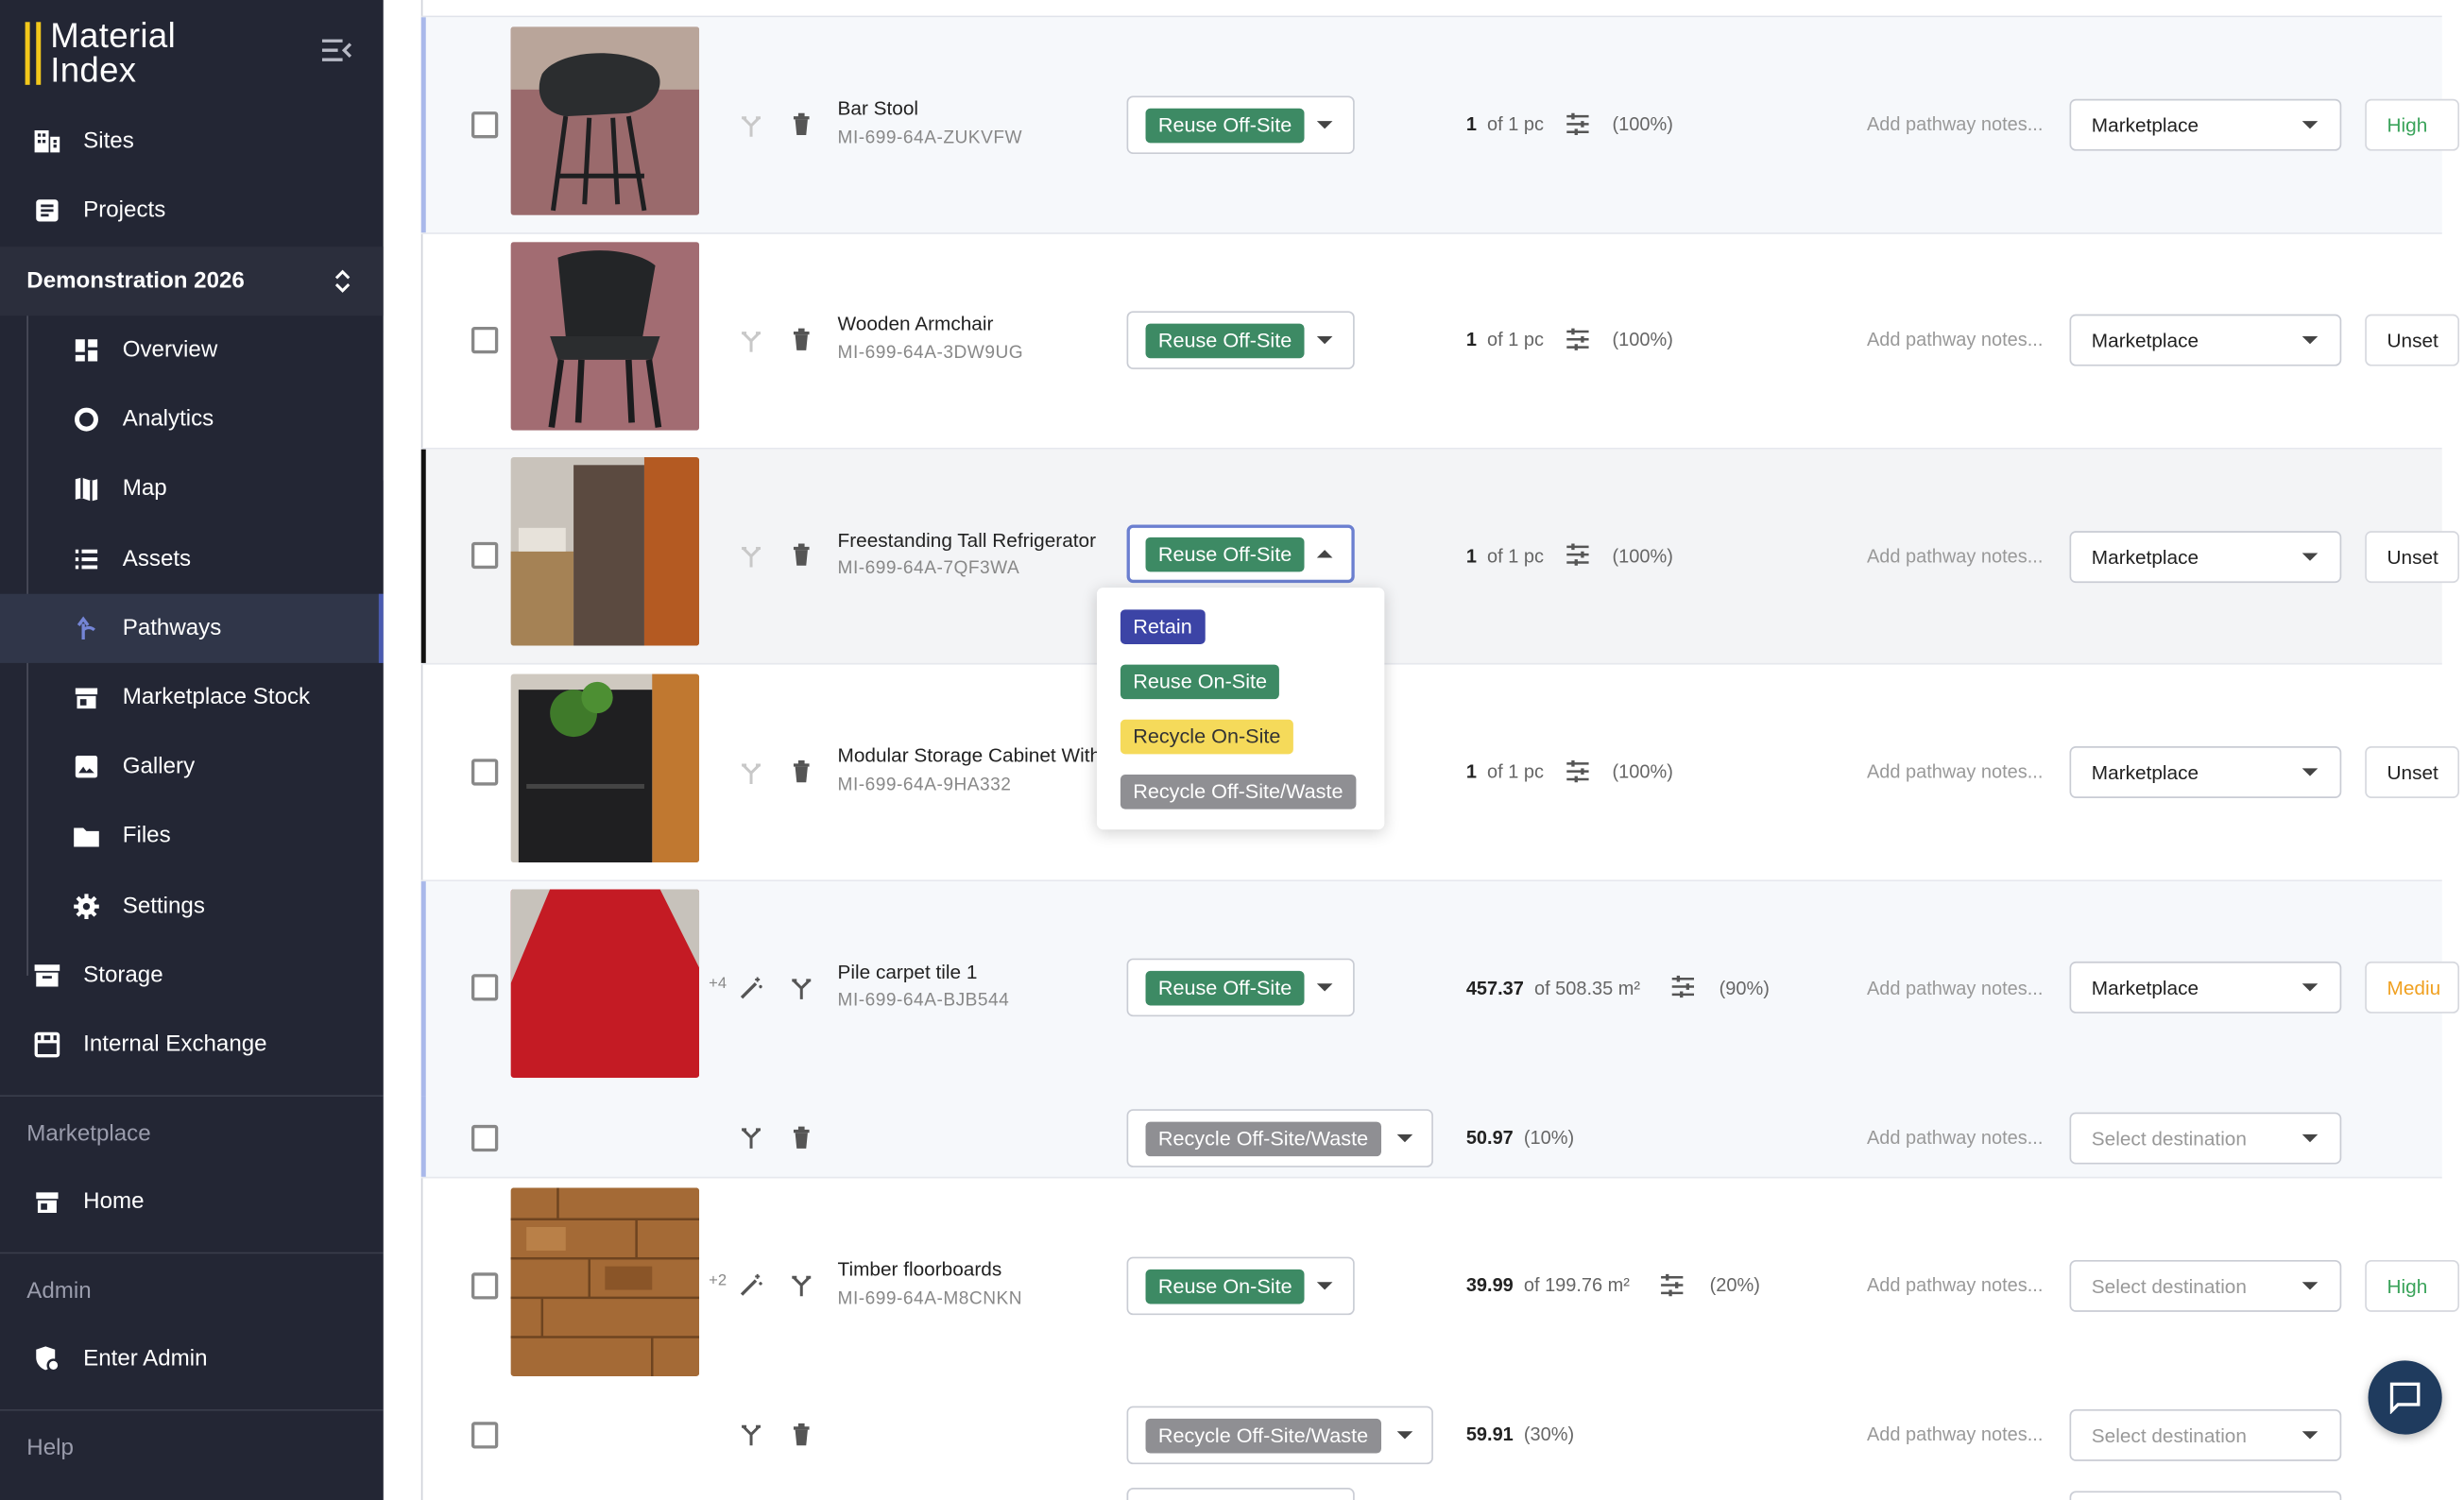 This screenshot has height=1500, width=2464. I want to click on nav-internal-exchange: Internal Exchange, so click(192, 1044).